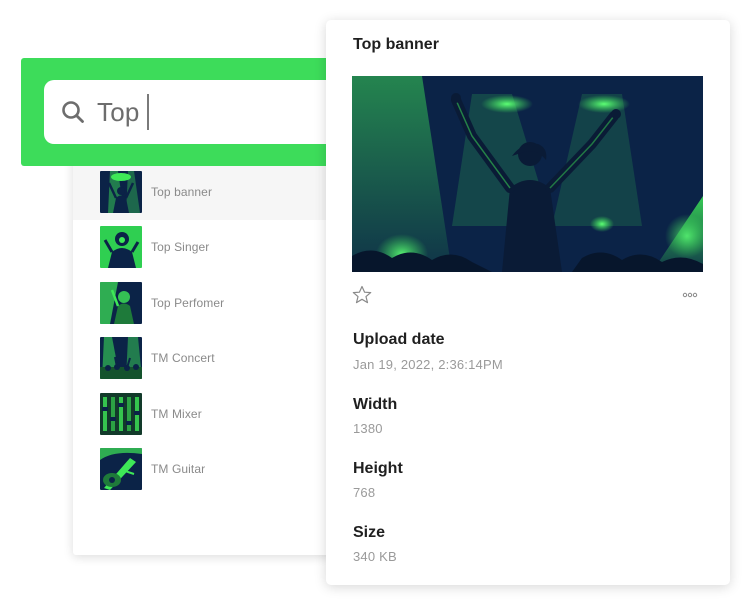 The height and width of the screenshot is (605, 750). What do you see at coordinates (362, 295) in the screenshot?
I see `star-icon` at bounding box center [362, 295].